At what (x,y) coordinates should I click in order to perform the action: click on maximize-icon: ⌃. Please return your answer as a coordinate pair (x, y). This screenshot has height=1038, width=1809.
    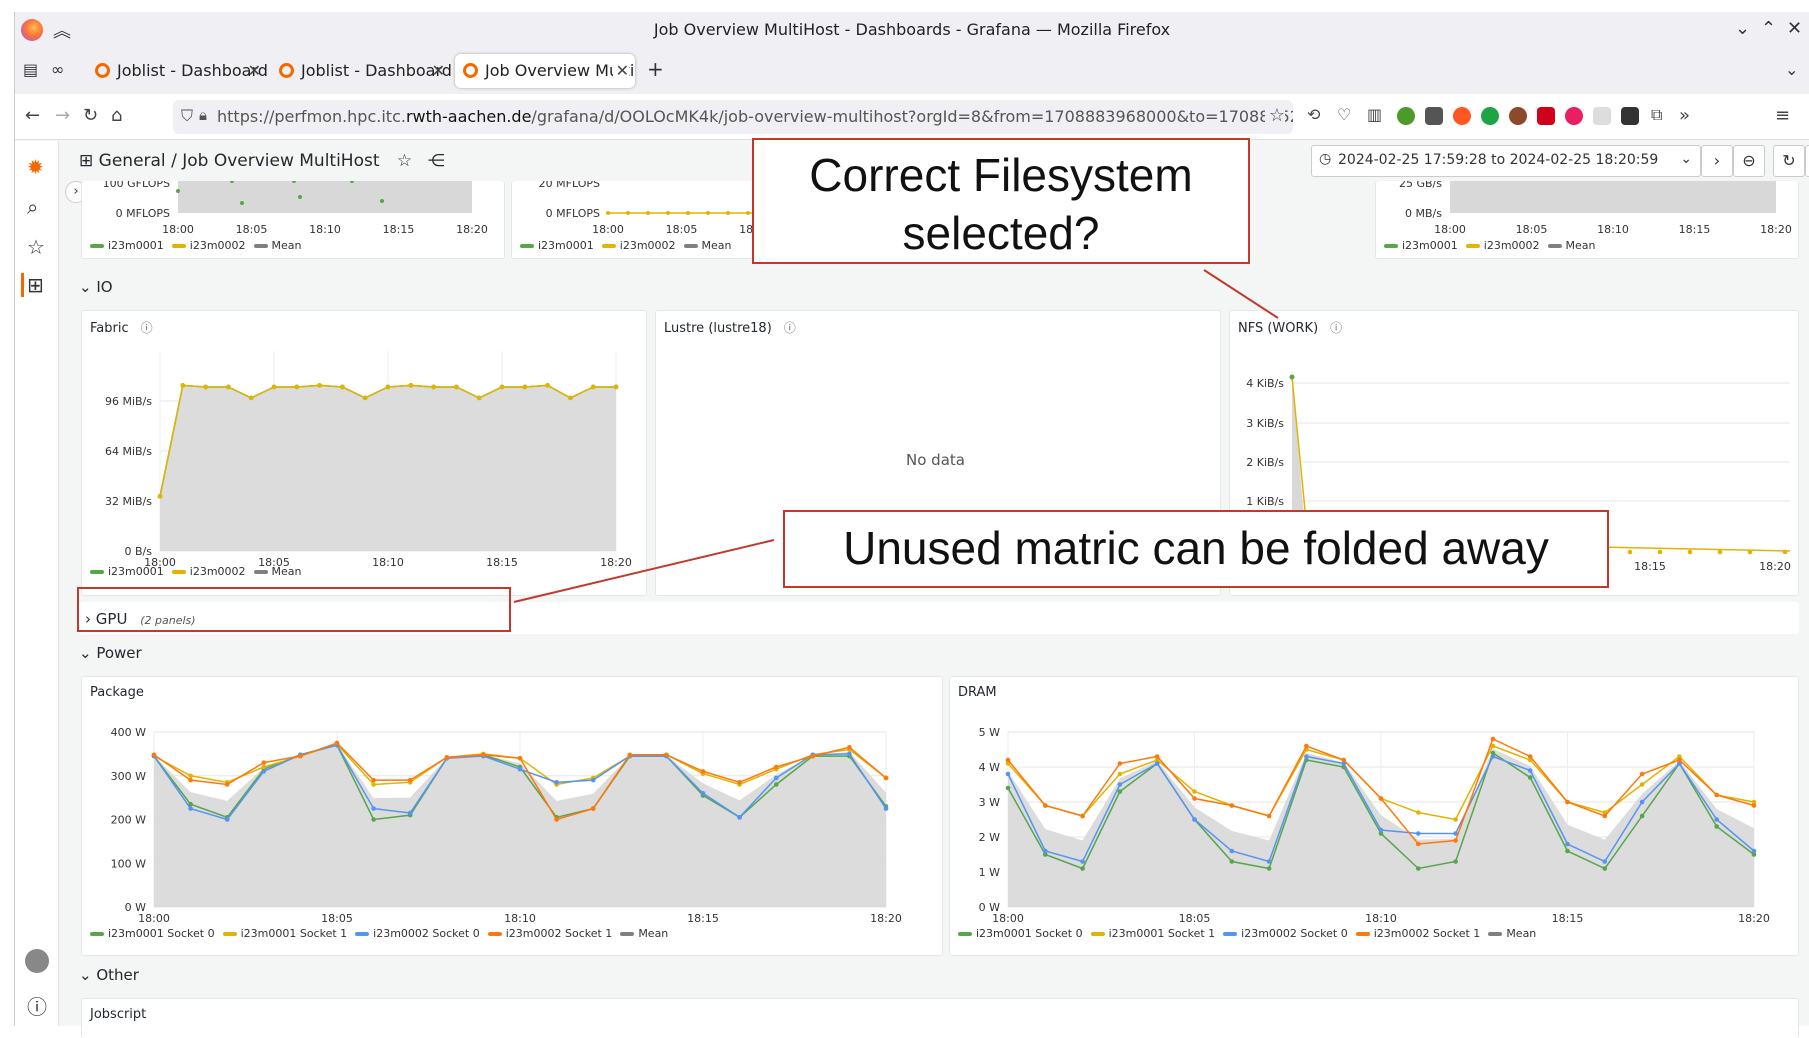
    Looking at the image, I should click on (1768, 28).